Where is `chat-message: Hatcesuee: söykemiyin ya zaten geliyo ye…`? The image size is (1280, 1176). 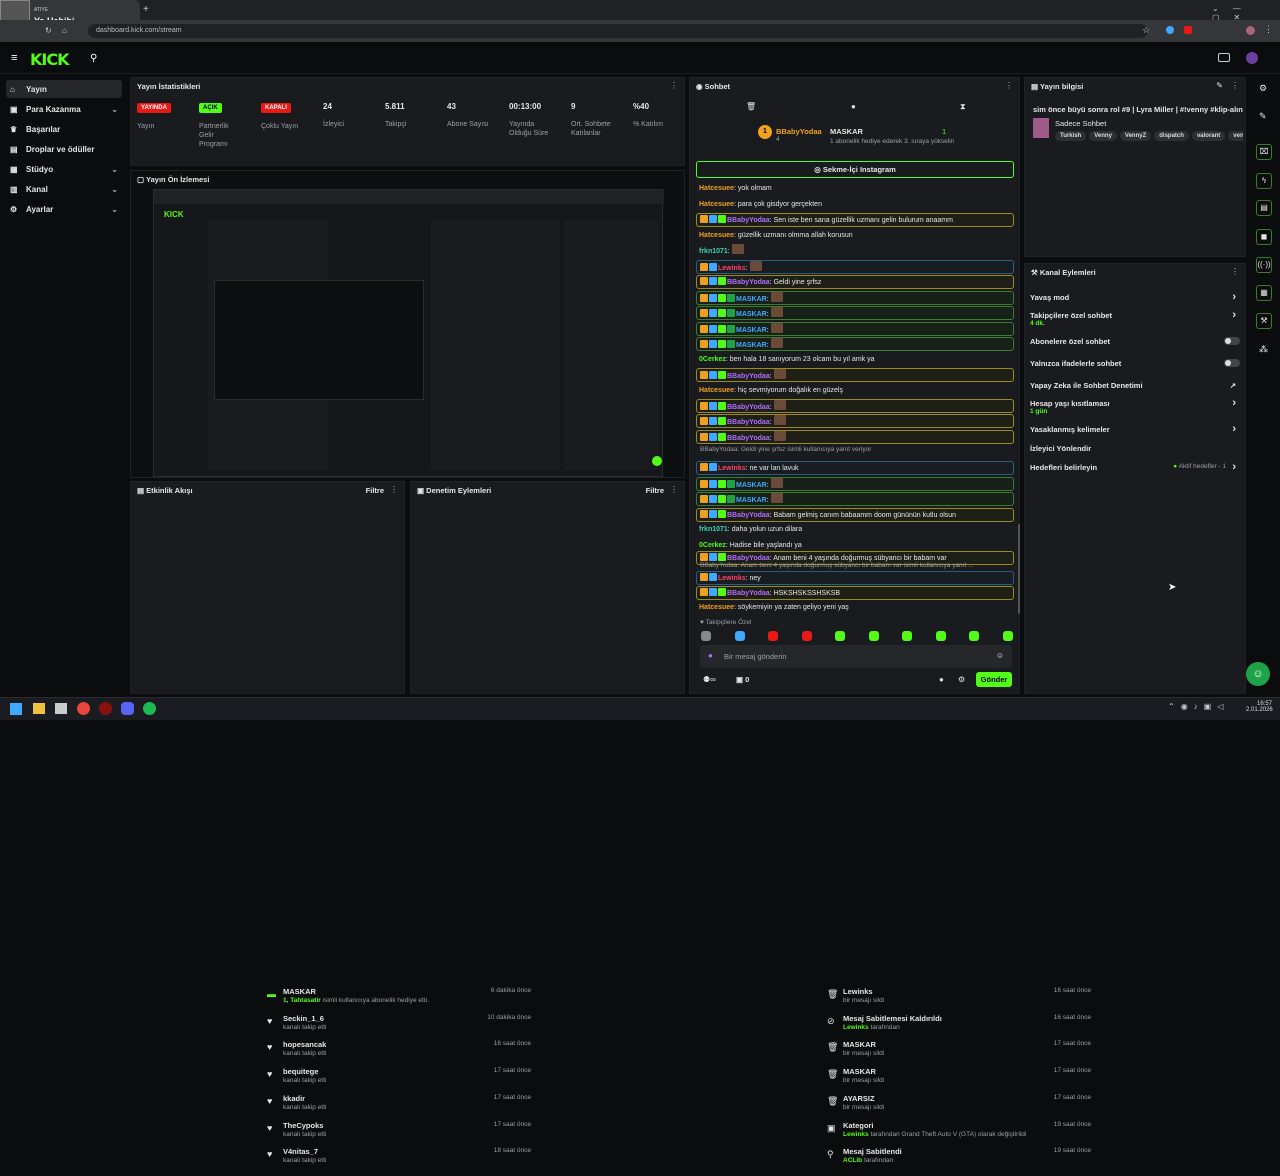
chat-message: Hatcesuee: söykemiyin ya zaten geliyo ye… is located at coordinates (855, 608).